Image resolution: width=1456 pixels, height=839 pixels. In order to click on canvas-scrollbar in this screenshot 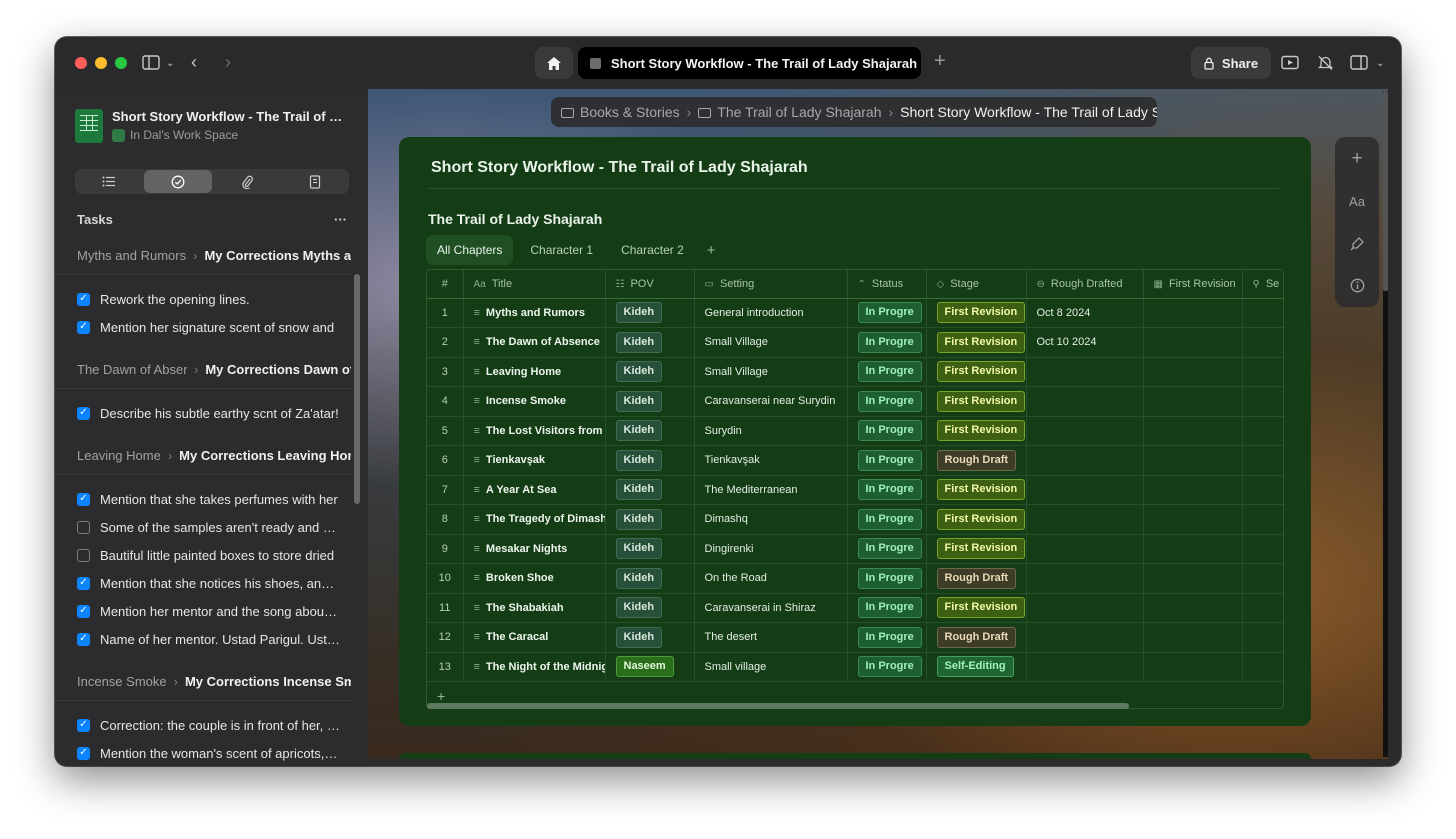, I will do `click(1385, 424)`.